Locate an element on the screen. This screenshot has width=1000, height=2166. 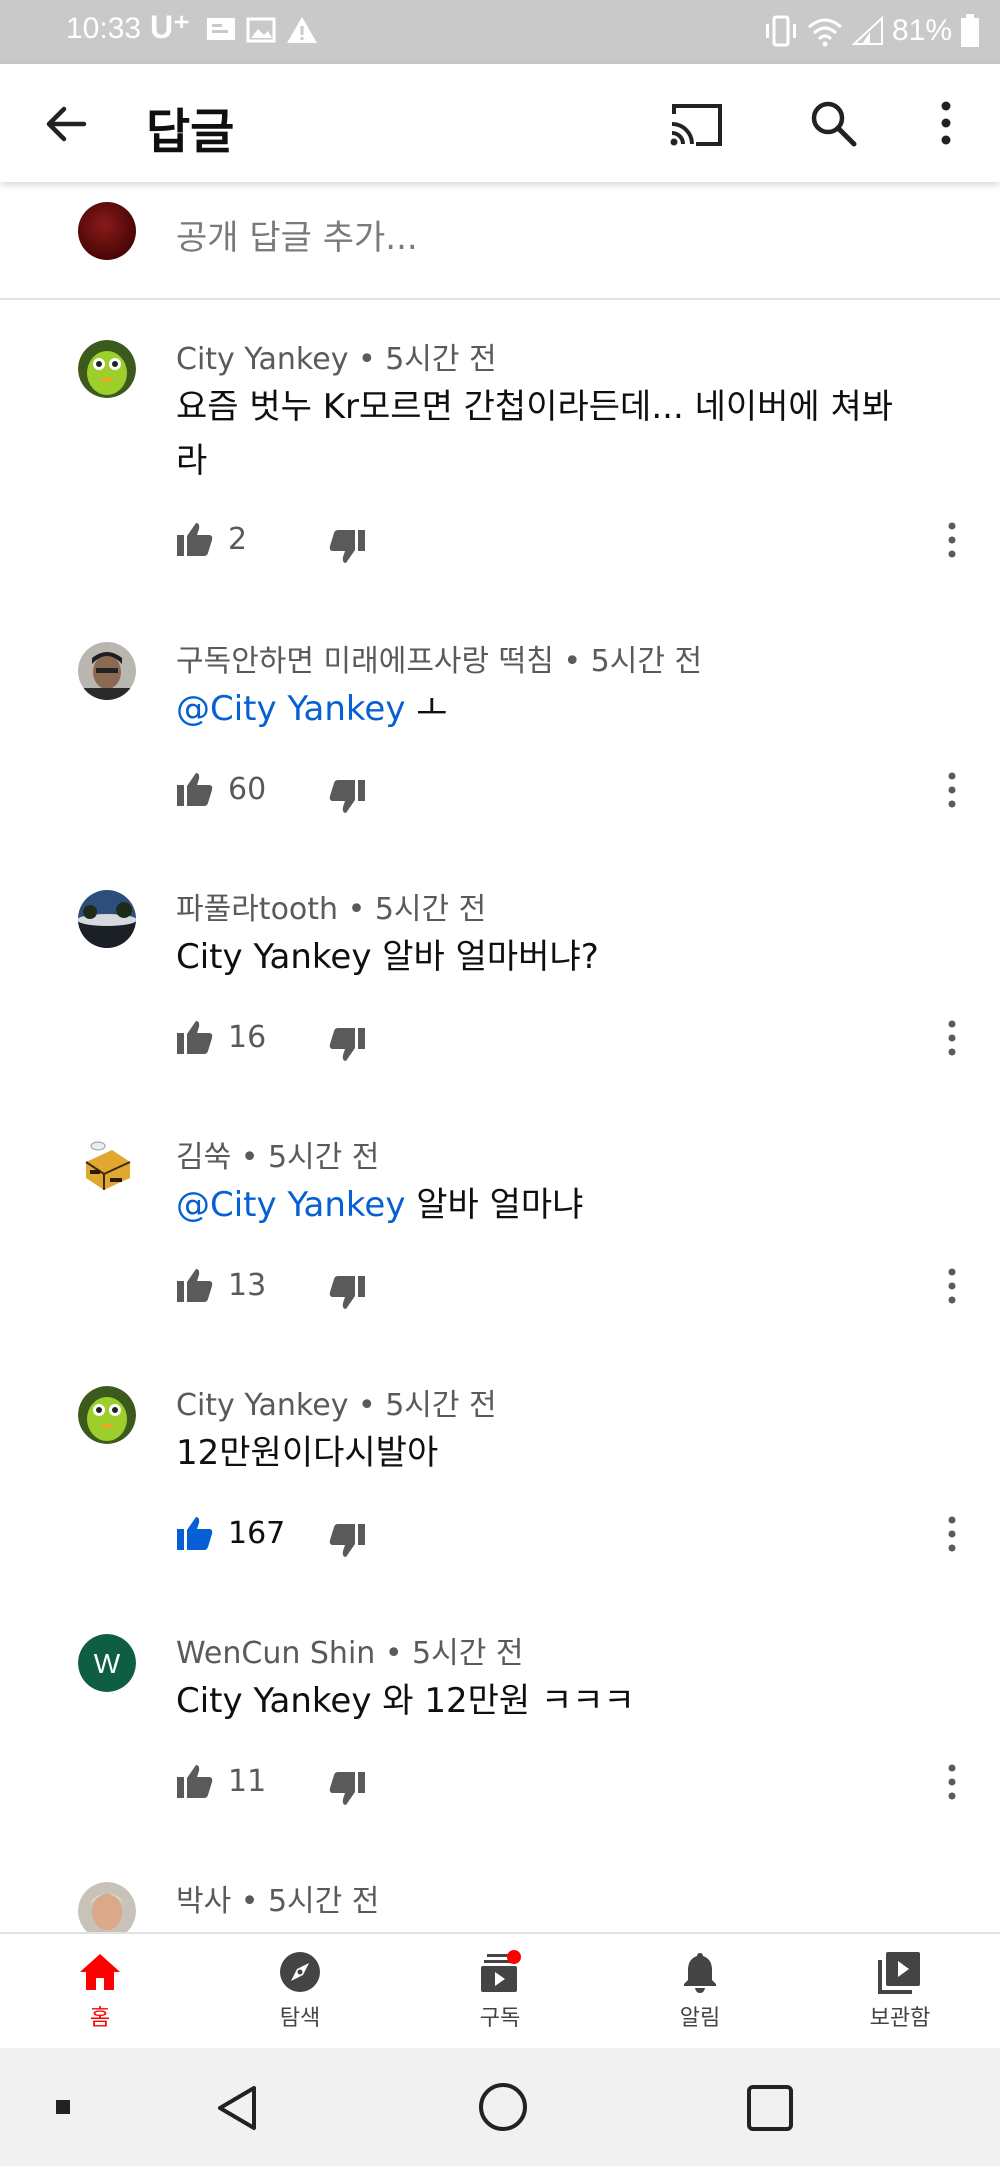
warning-icon is located at coordinates (302, 30).